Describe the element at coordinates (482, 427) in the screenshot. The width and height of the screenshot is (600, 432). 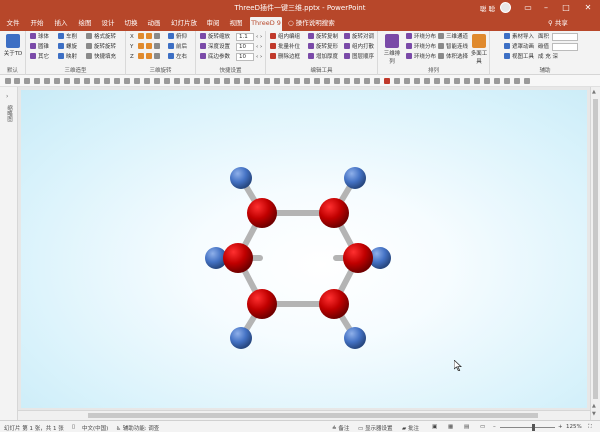
I see `slideshow-view-icon: ▭` at that location.